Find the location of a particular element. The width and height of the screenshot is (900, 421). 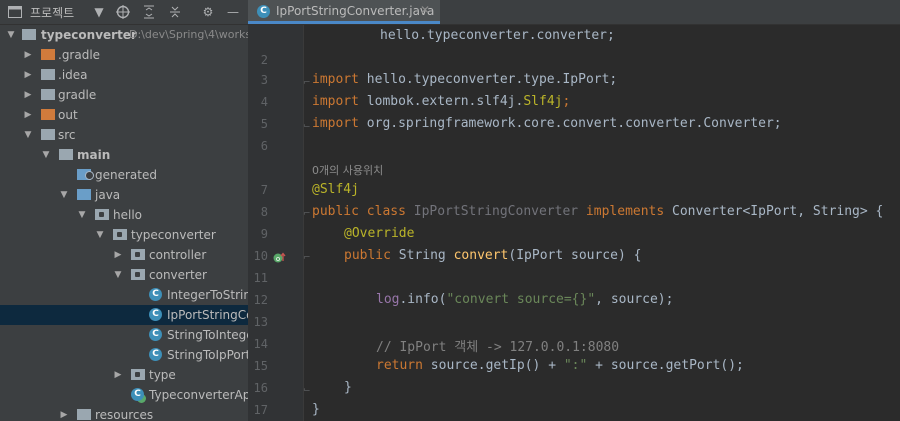

tree-item-label: StringToIntege is located at coordinates (207, 335).